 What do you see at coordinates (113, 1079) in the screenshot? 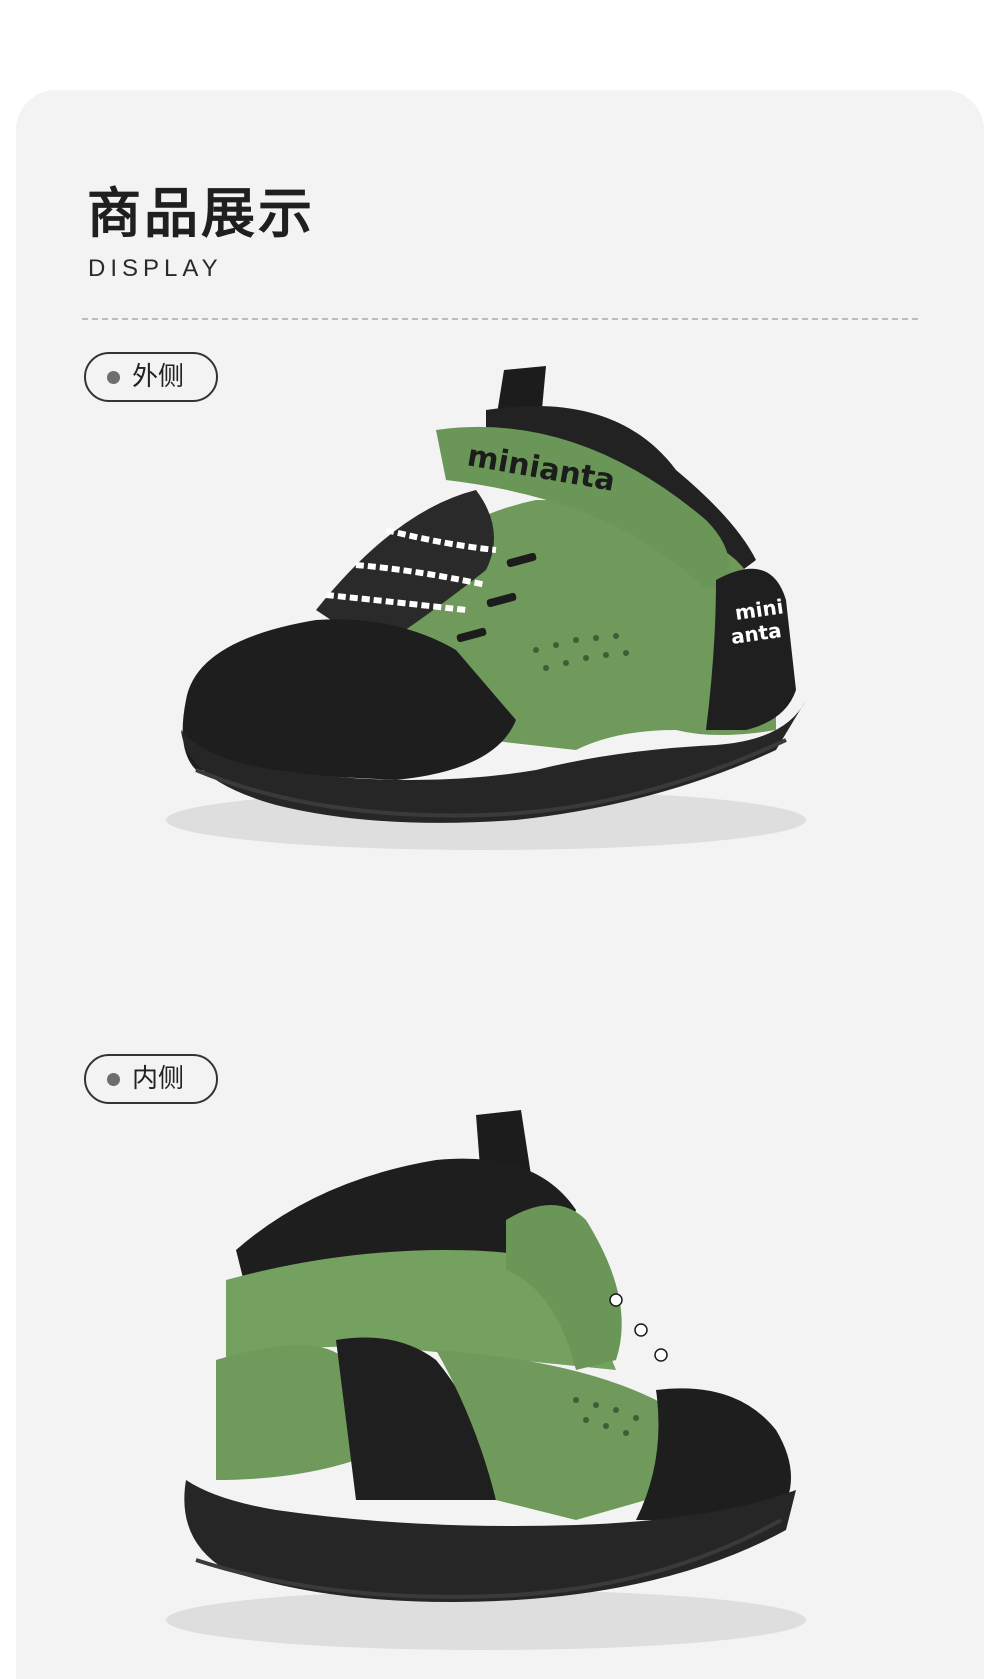
I see `bullet-dot-icon` at bounding box center [113, 1079].